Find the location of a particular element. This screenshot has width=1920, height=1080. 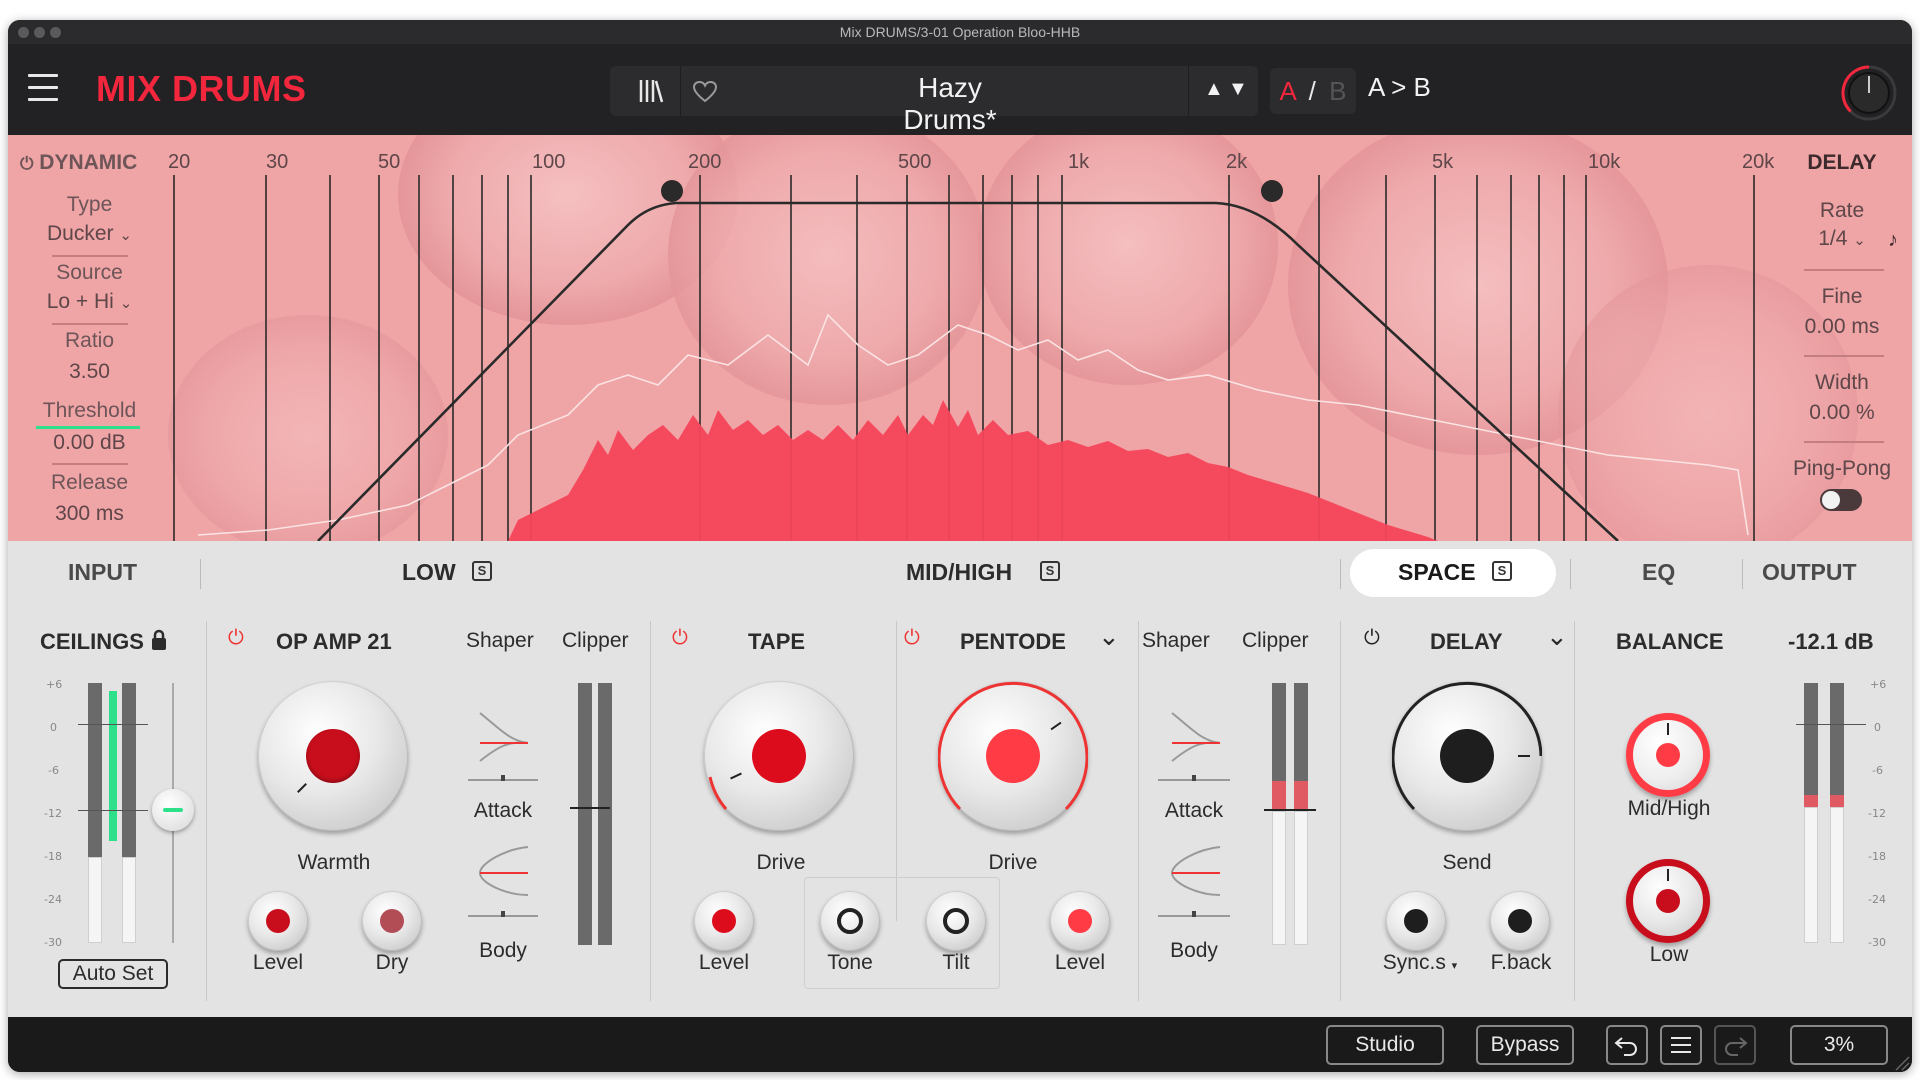

attack-shape-icon is located at coordinates (504, 737).